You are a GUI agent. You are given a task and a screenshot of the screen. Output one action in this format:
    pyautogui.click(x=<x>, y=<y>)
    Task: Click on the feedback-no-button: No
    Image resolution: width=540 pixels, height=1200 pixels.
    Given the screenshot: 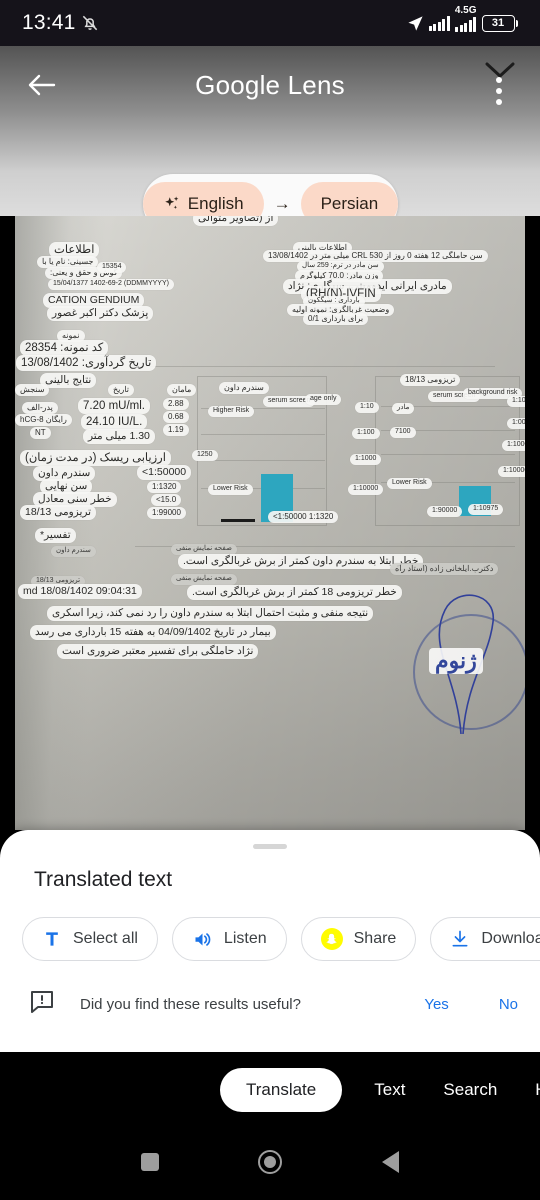 What is the action you would take?
    pyautogui.click(x=508, y=1004)
    